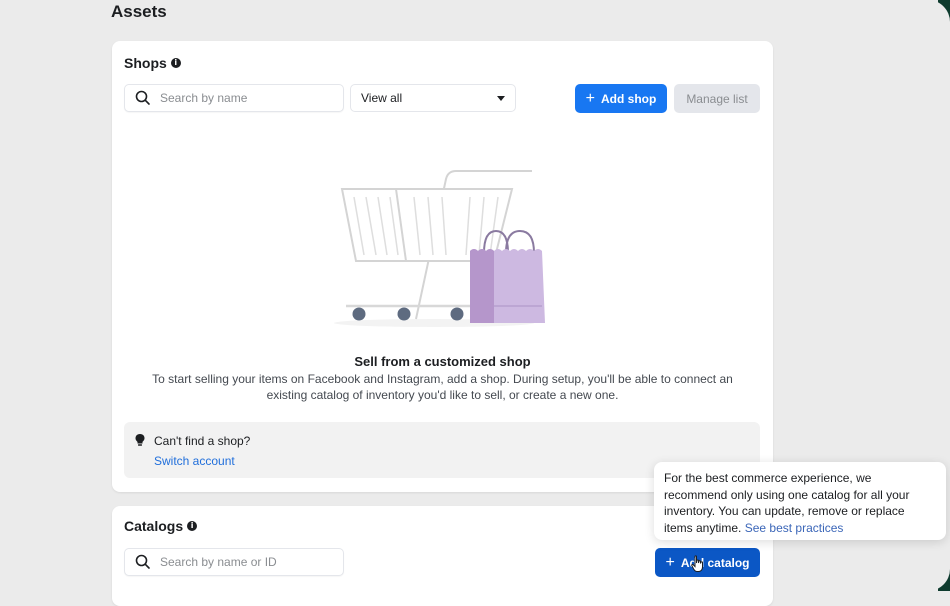  I want to click on hand-pointer-cursor-icon, so click(697, 563).